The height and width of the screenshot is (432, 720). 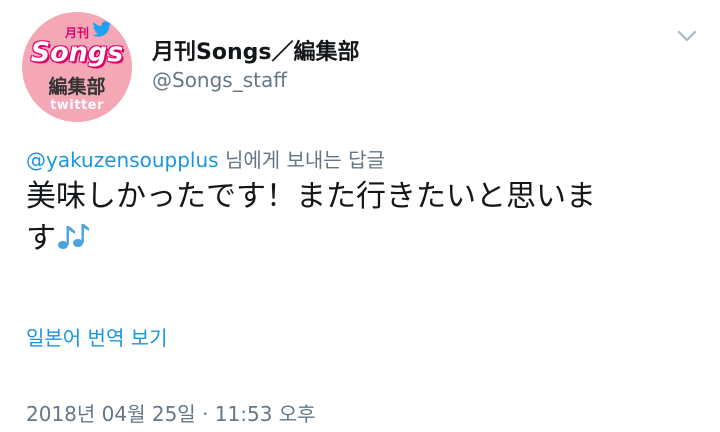 What do you see at coordinates (311, 196) in the screenshot?
I see `tweet-text-line1: 美味しかったです！また行きたいと思いま` at bounding box center [311, 196].